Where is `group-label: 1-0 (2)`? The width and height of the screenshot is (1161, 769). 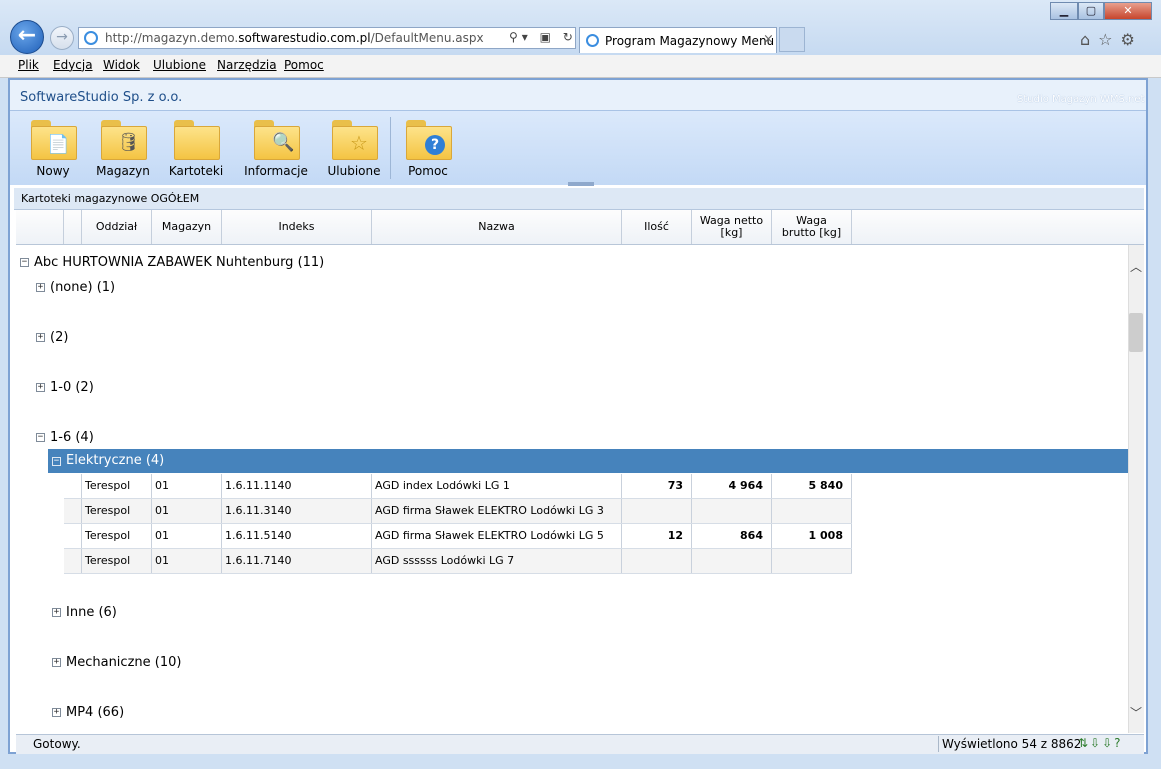
group-label: 1-0 (2) is located at coordinates (72, 387).